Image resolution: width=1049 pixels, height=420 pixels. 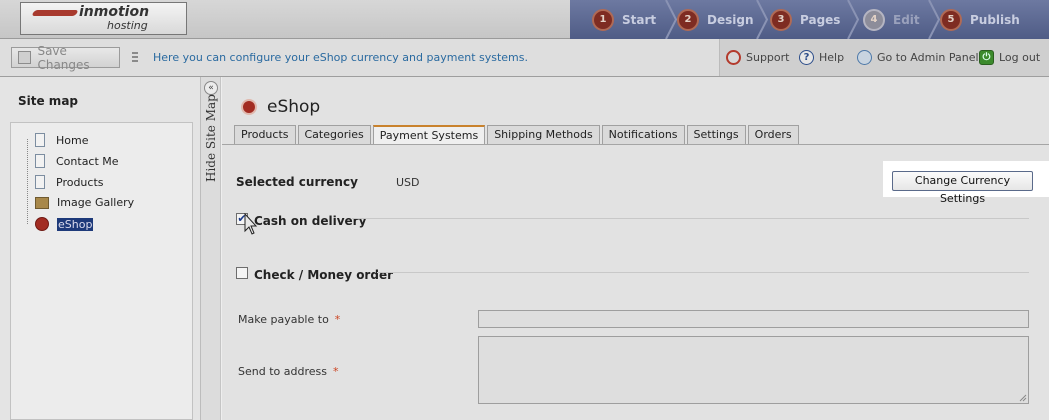 I want to click on page-title: eShop, so click(x=280, y=107).